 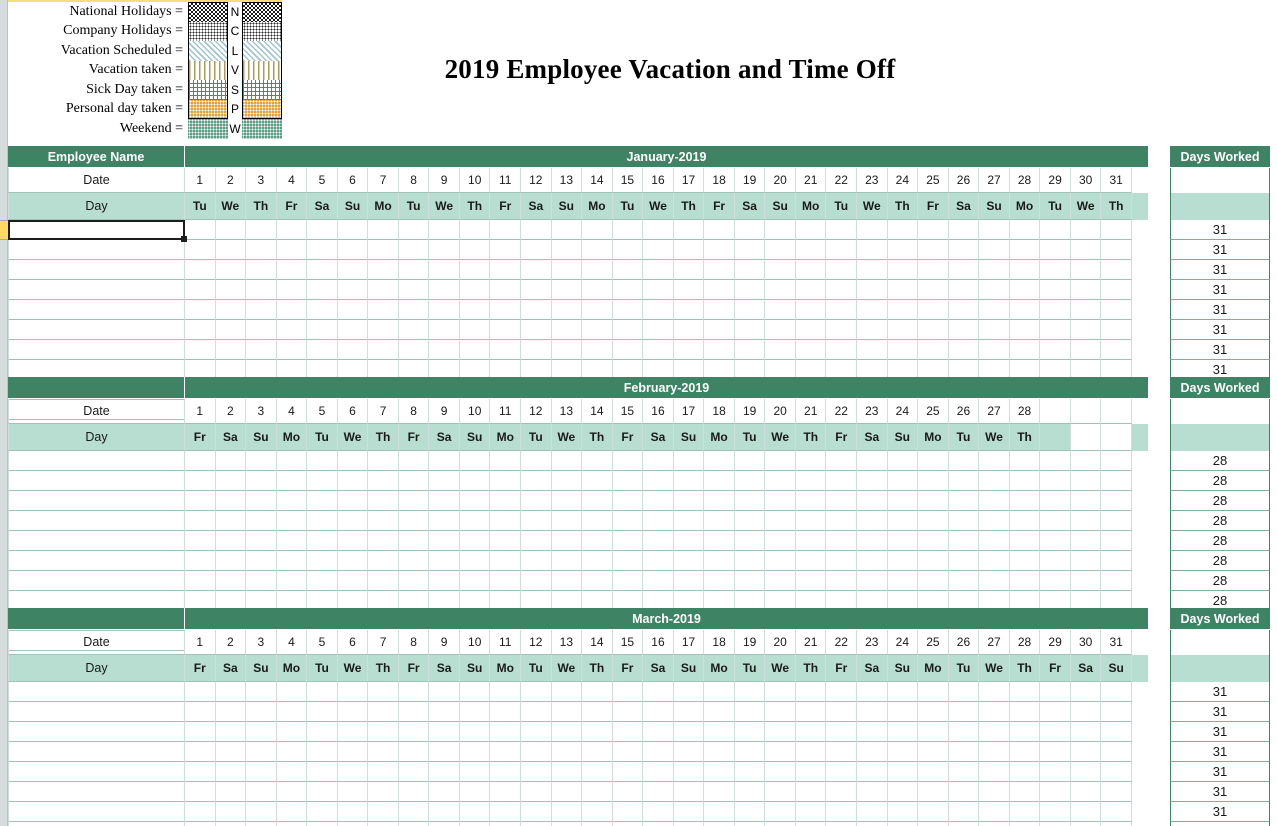 What do you see at coordinates (200, 180) in the screenshot?
I see `date-cell: 1` at bounding box center [200, 180].